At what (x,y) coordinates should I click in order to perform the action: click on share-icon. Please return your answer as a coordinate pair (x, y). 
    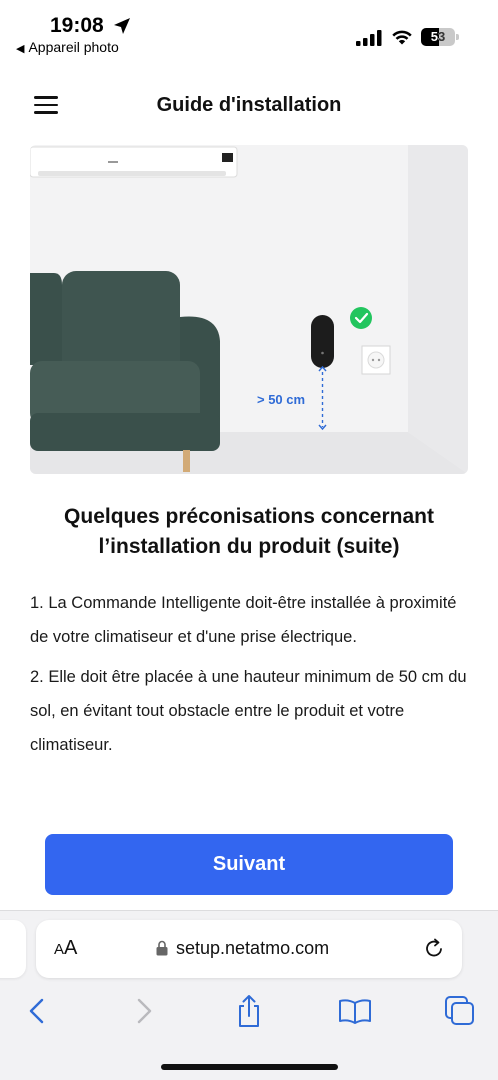
    Looking at the image, I should click on (249, 1011).